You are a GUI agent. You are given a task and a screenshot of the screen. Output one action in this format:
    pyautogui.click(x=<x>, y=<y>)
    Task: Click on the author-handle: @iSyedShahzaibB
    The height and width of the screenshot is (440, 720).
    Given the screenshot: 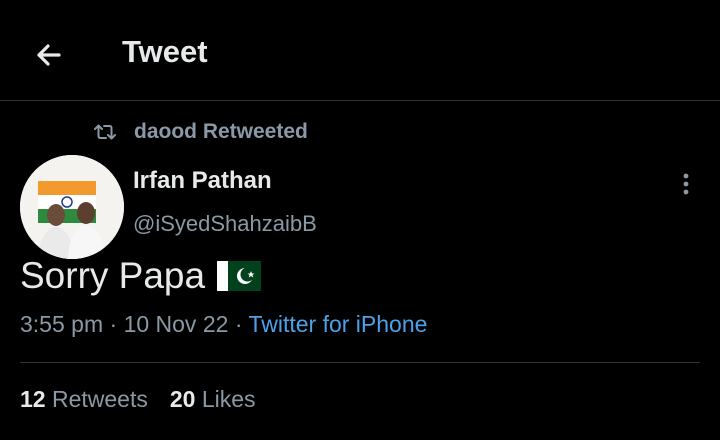 What is the action you would take?
    pyautogui.click(x=225, y=224)
    